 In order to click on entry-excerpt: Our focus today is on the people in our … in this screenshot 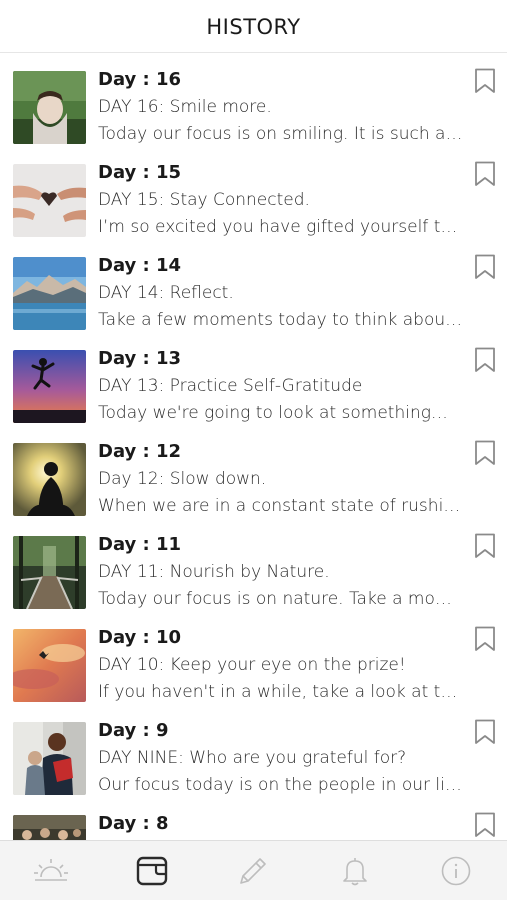, I will do `click(282, 785)`.